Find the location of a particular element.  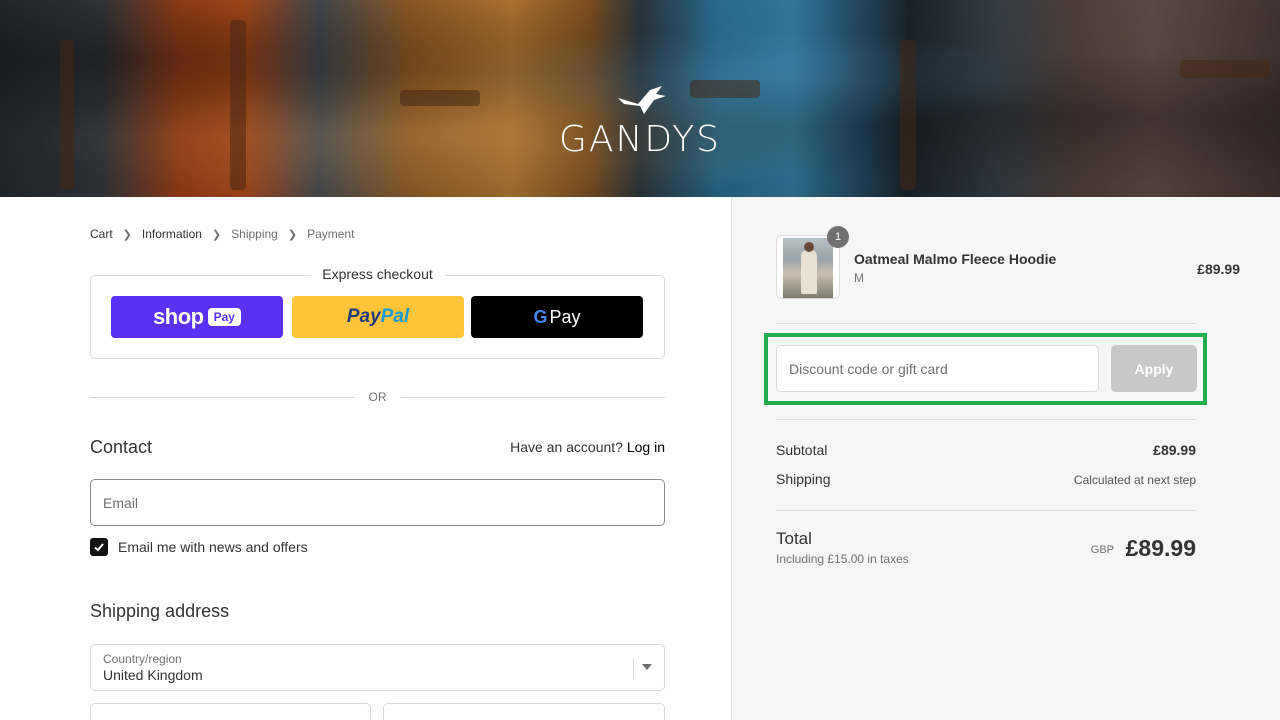

shop-pay-button: shop Pay is located at coordinates (197, 317).